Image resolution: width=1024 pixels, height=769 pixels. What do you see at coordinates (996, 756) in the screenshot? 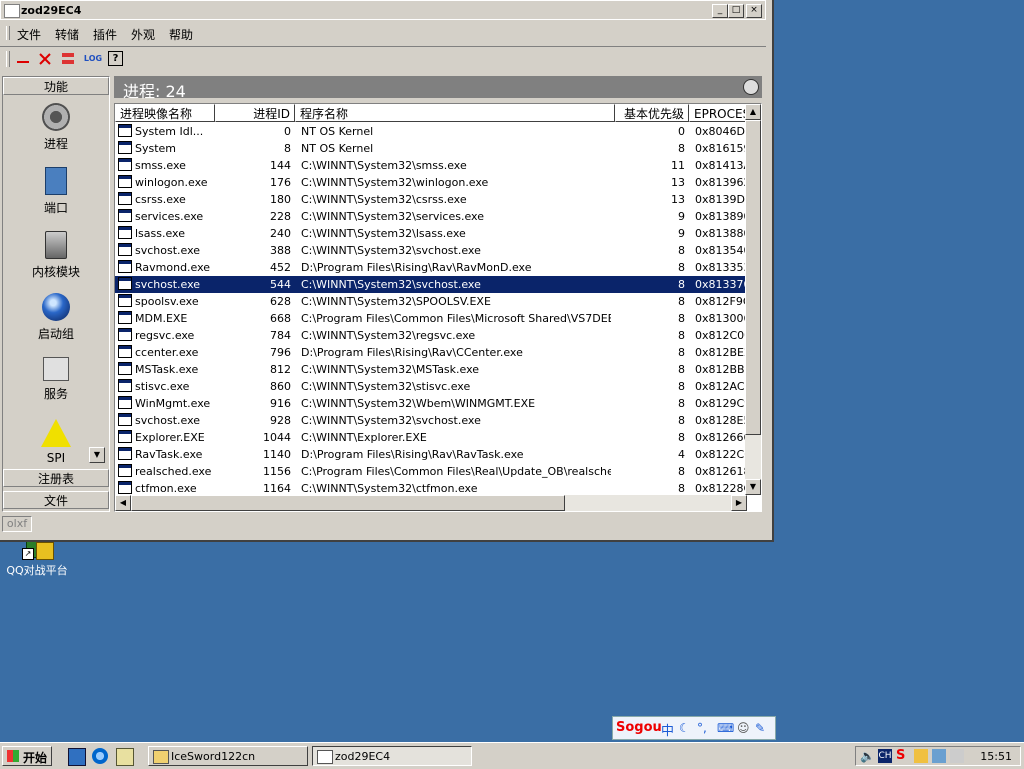
I see `clock: 15:51` at bounding box center [996, 756].